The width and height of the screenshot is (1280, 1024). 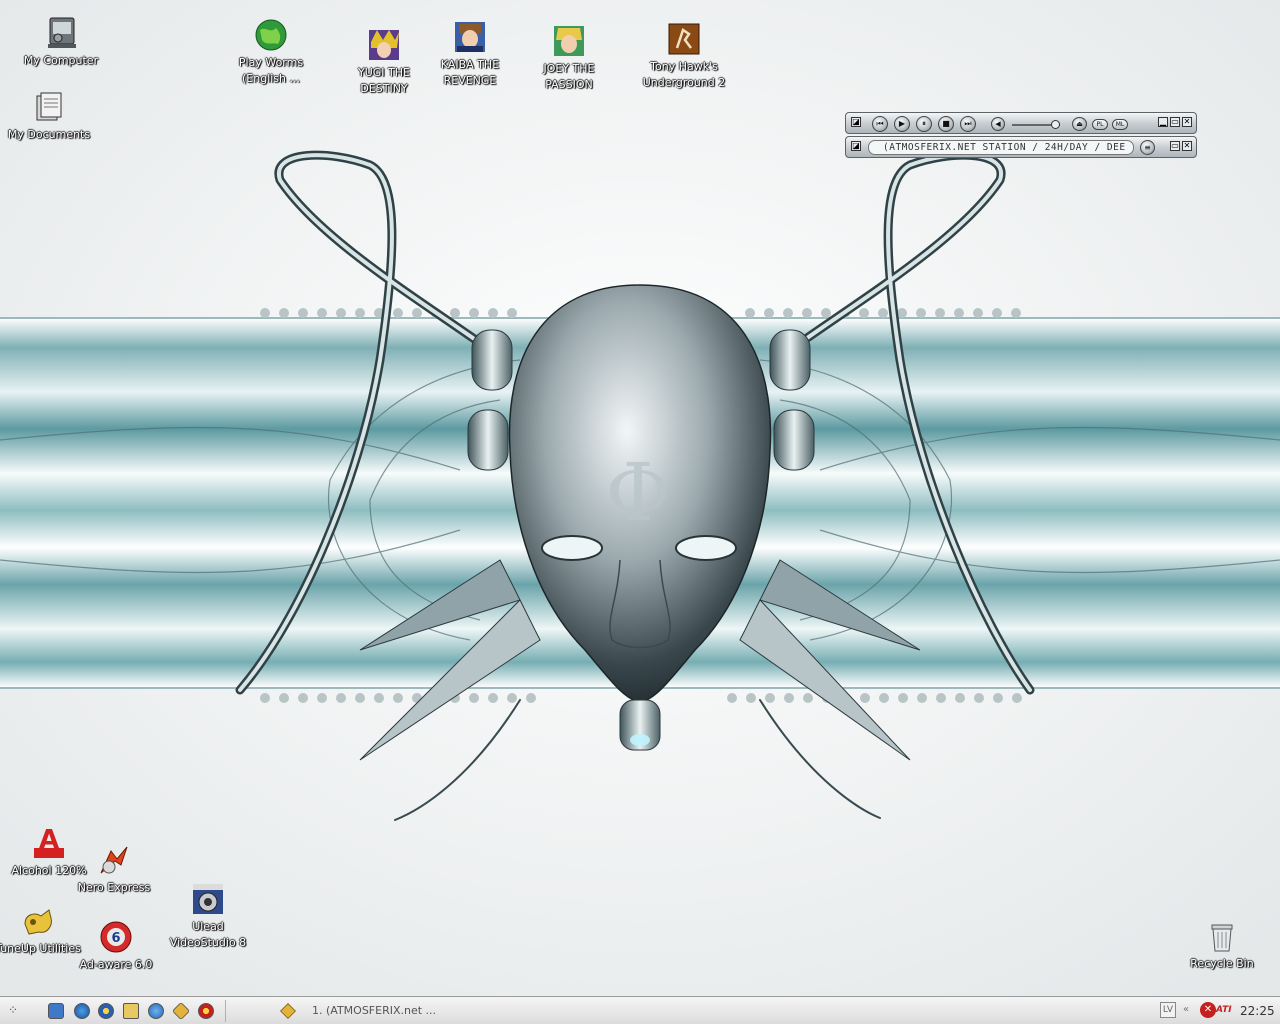 I want to click on desktop-icon-tuneup: TuneUp Utilities, so click(x=40, y=930).